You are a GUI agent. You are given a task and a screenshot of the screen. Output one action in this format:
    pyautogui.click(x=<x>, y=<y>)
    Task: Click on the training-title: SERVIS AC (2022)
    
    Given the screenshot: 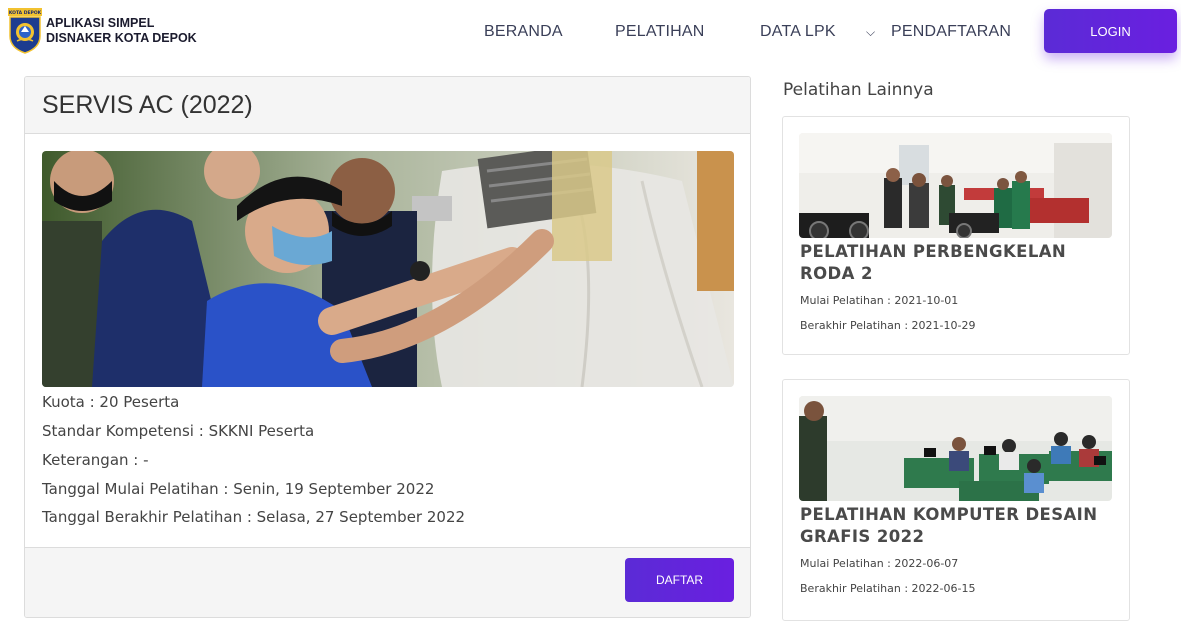 What is the action you would take?
    pyautogui.click(x=147, y=105)
    